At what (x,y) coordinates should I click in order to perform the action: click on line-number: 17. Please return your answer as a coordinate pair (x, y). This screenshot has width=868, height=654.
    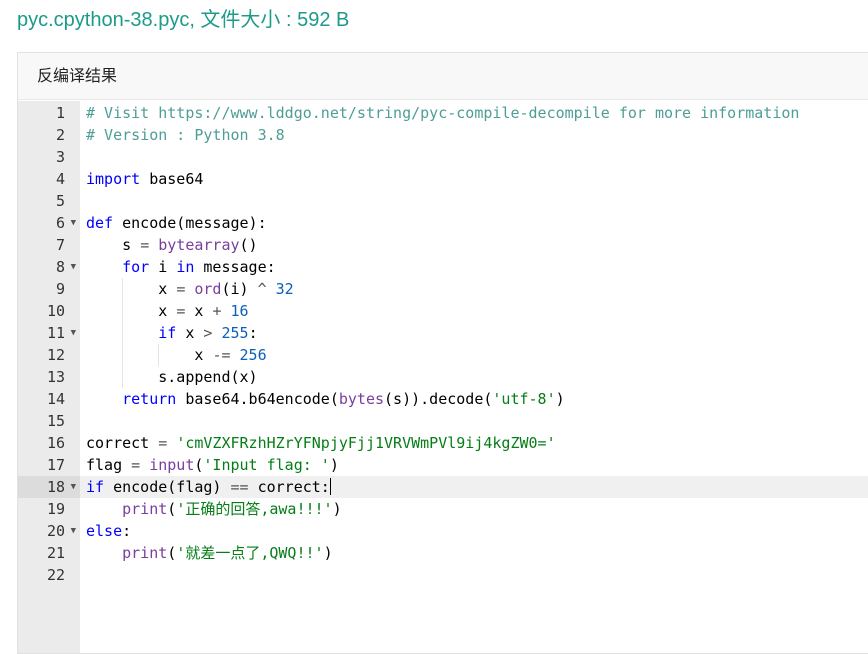
    Looking at the image, I should click on (55, 465).